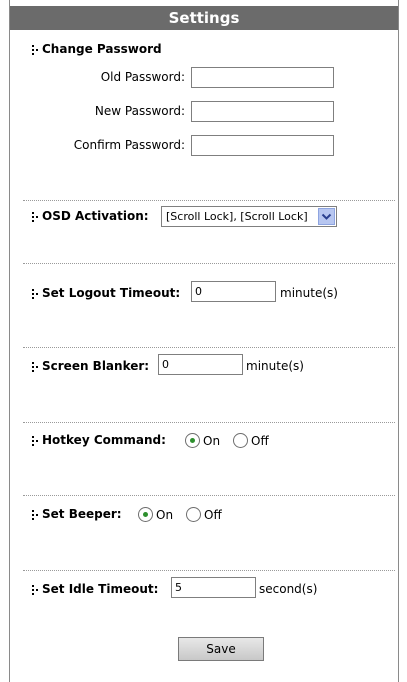 This screenshot has width=407, height=682. Describe the element at coordinates (204, 18) in the screenshot. I see `panel-header: Settings` at that location.